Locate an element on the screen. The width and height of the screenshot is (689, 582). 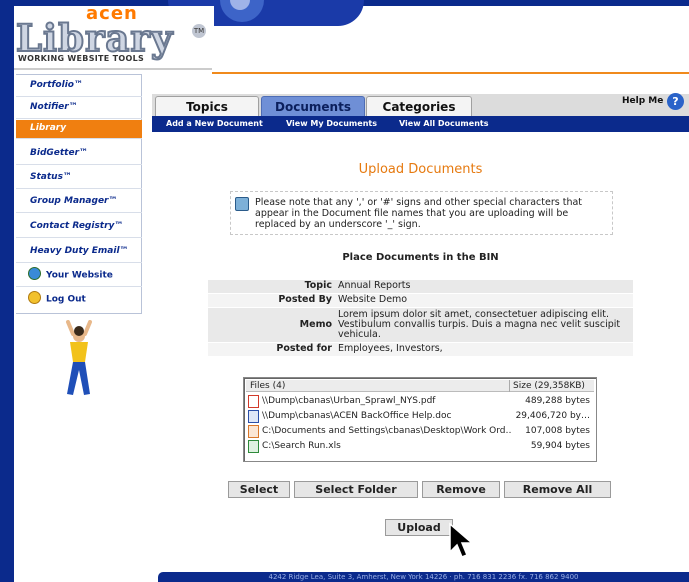
logo: acen Library TM WORKING WEBSITE TOOLS is located at coordinates (114, 35).